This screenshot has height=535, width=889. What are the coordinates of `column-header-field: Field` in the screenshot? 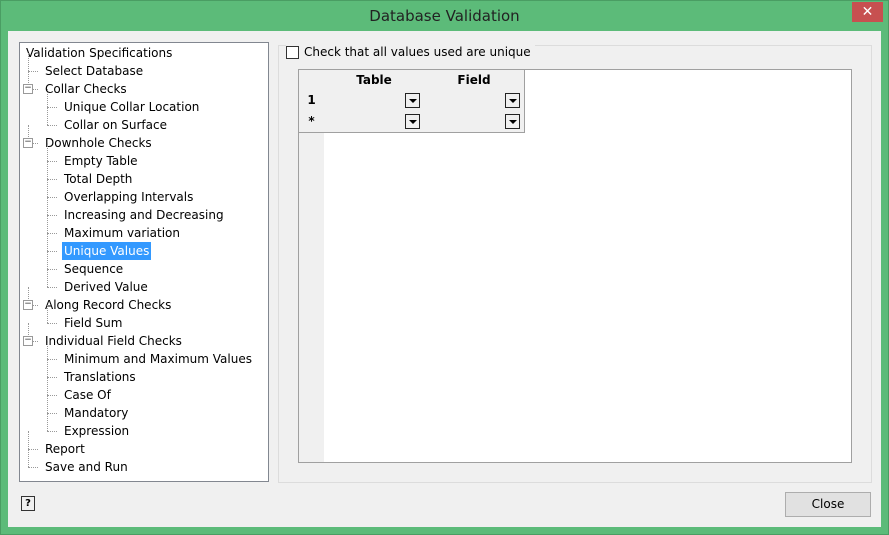 It's located at (474, 80).